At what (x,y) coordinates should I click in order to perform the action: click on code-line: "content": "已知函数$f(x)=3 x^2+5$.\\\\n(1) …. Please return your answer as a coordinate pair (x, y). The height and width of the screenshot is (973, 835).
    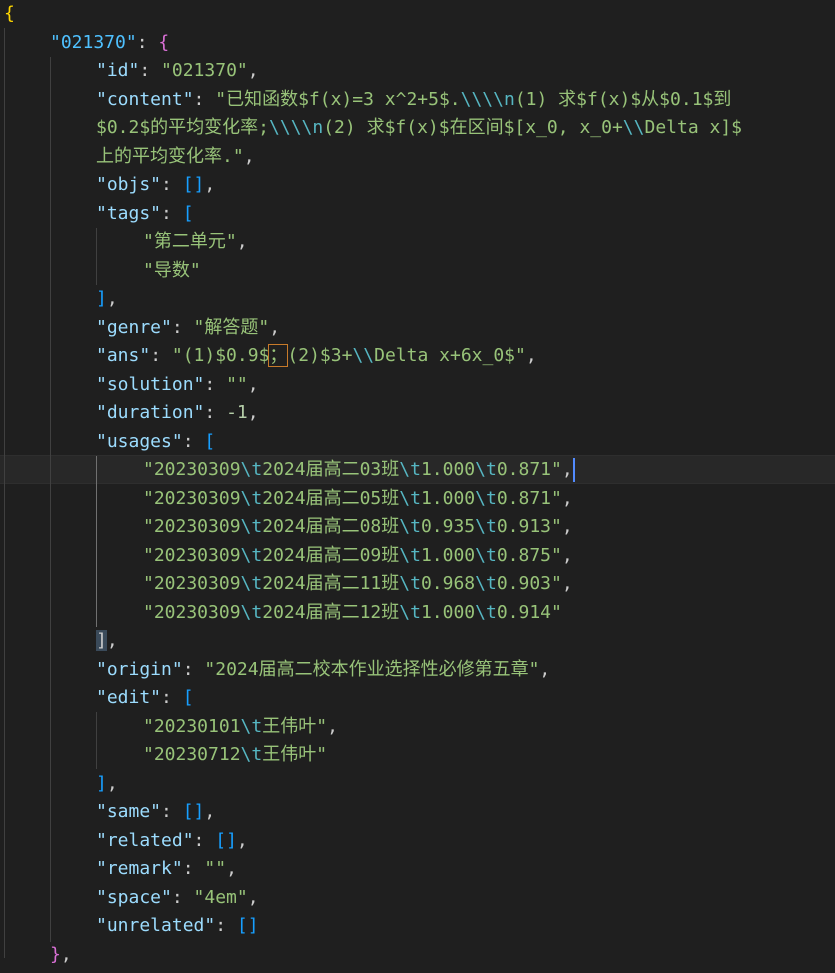
    Looking at the image, I should click on (413, 100).